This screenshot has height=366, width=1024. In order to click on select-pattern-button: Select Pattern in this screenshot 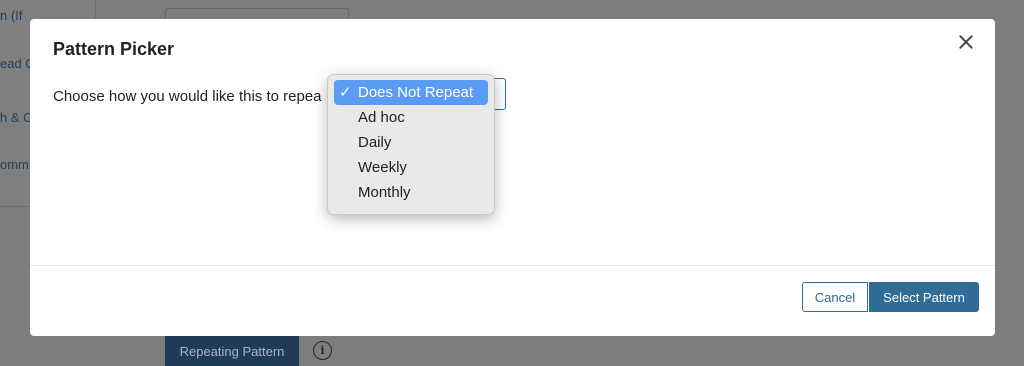, I will do `click(924, 297)`.